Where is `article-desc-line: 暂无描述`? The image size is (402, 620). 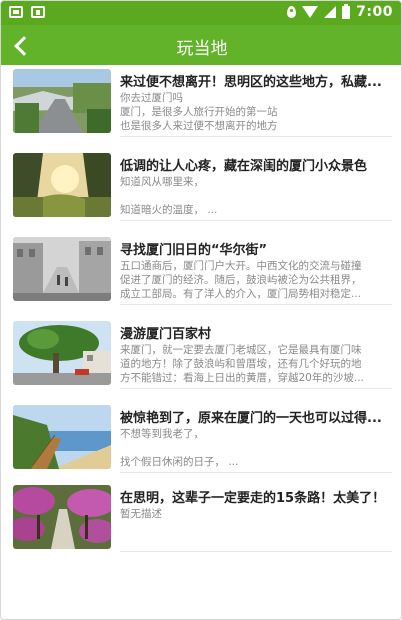
article-desc-line: 暂无描述 is located at coordinates (141, 514).